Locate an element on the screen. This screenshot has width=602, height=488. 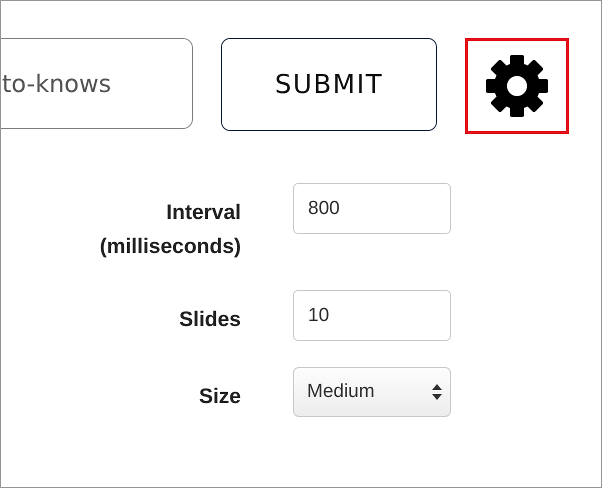
search-field: to-knows is located at coordinates (97, 83).